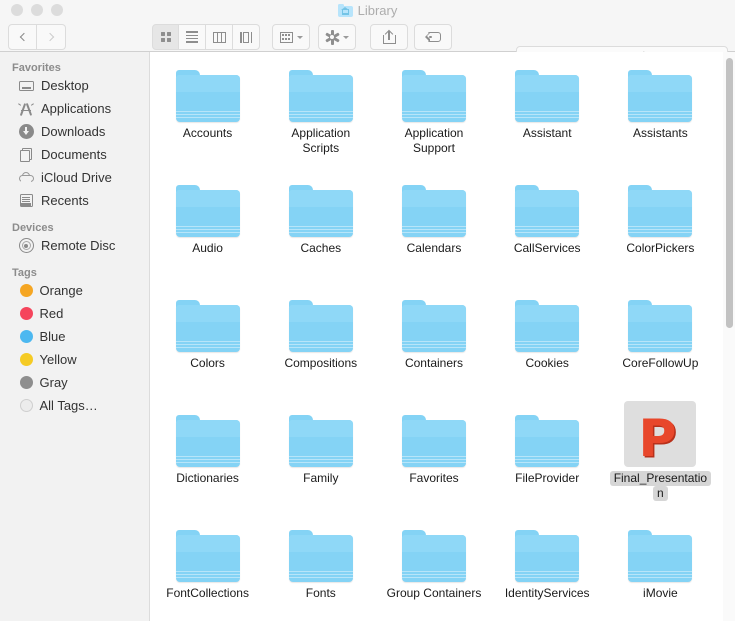  What do you see at coordinates (207, 478) in the screenshot?
I see `item-label: Dictionaries` at bounding box center [207, 478].